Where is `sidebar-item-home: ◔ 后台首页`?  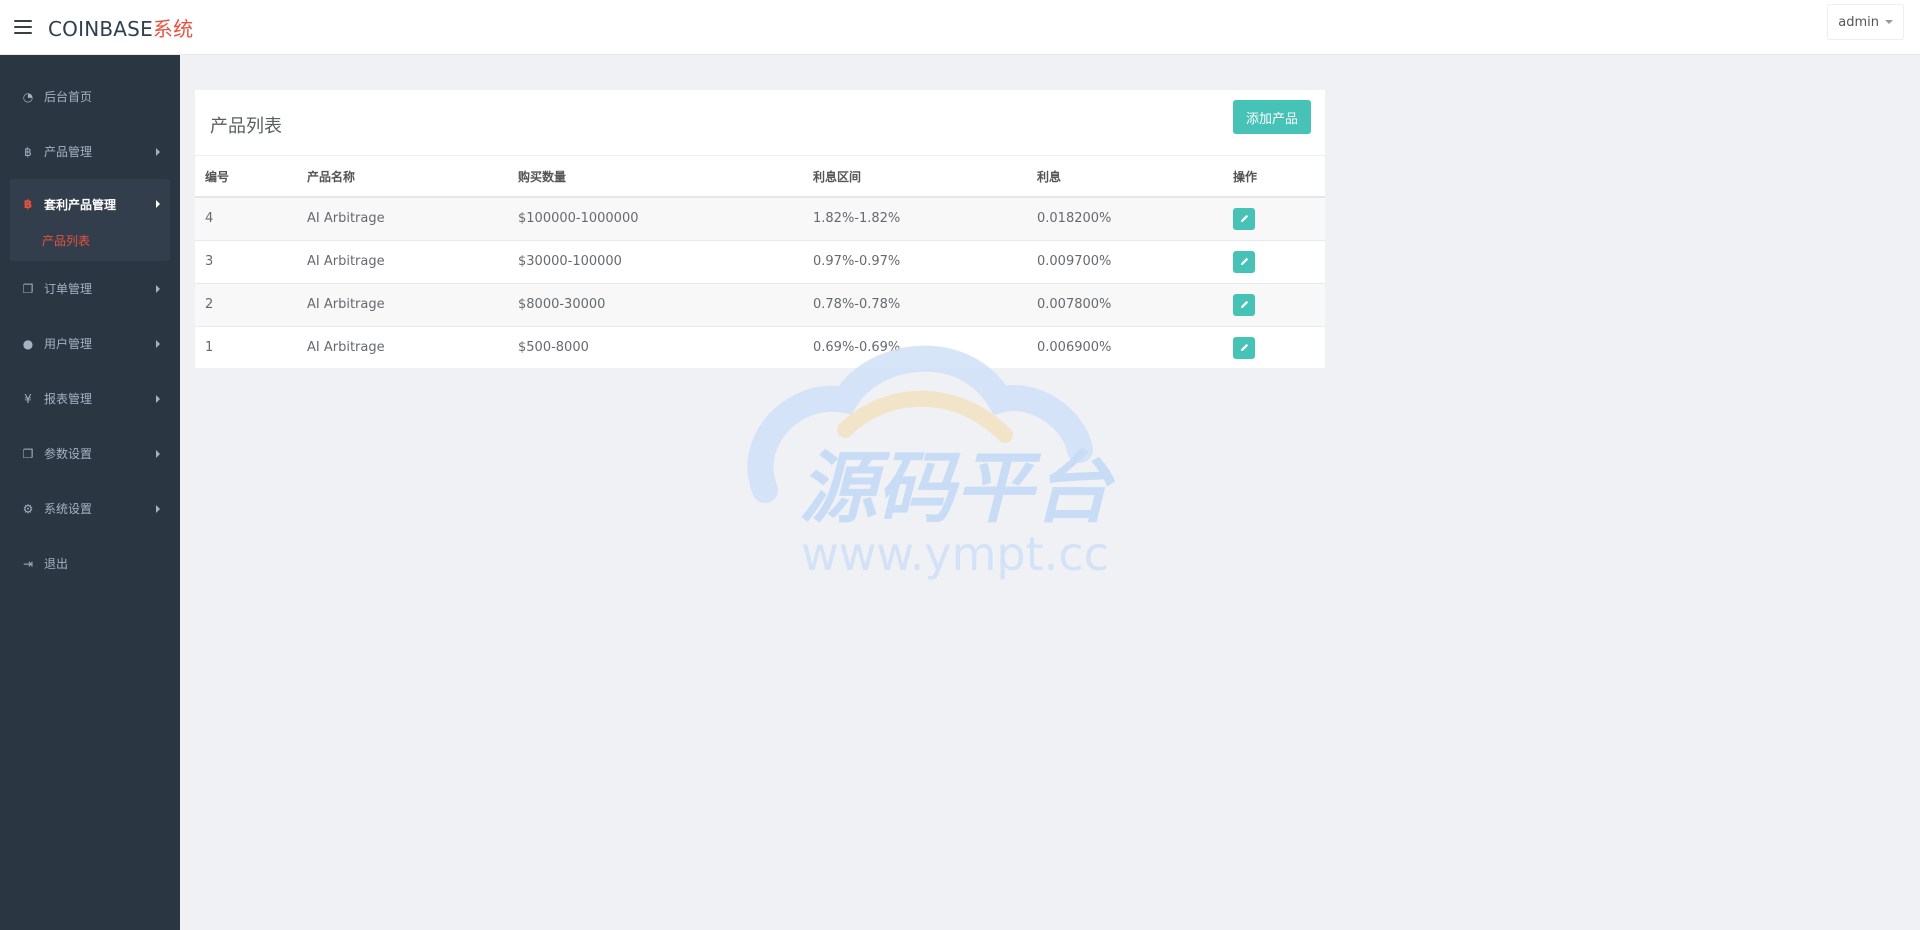 sidebar-item-home: ◔ 后台首页 is located at coordinates (90, 96).